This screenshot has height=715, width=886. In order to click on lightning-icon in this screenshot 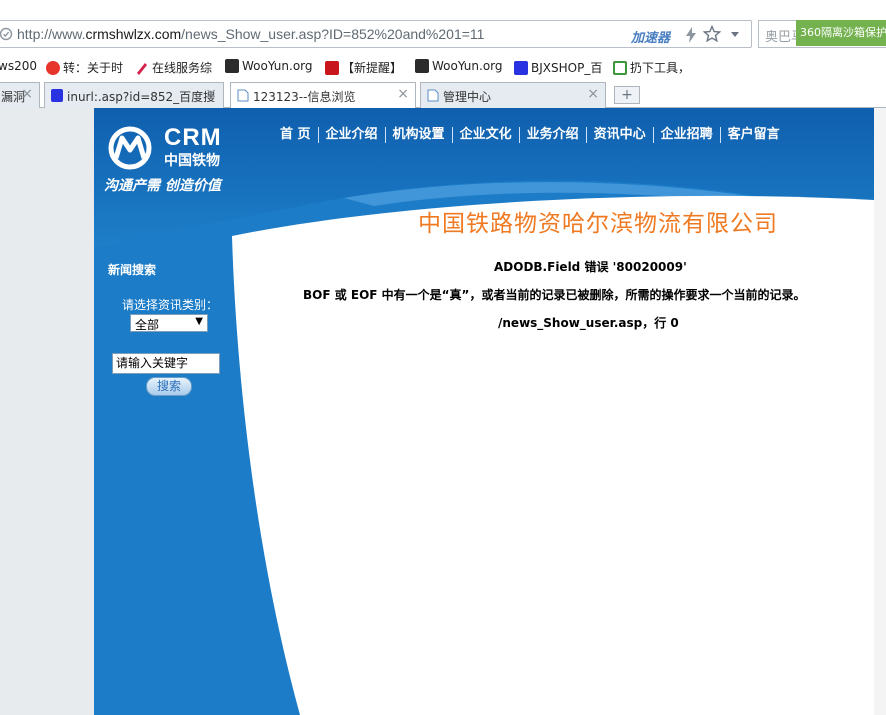, I will do `click(691, 35)`.